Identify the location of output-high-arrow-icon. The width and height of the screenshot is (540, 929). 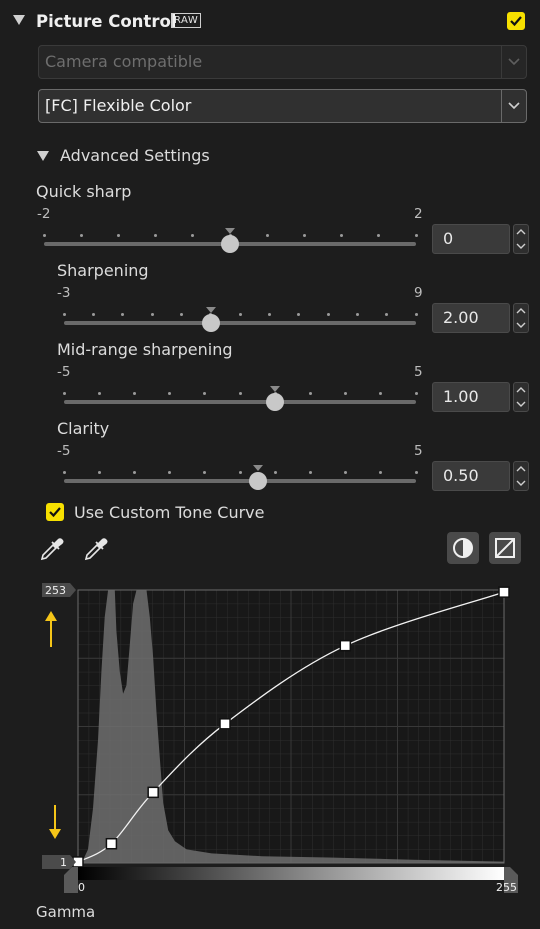
(51, 629).